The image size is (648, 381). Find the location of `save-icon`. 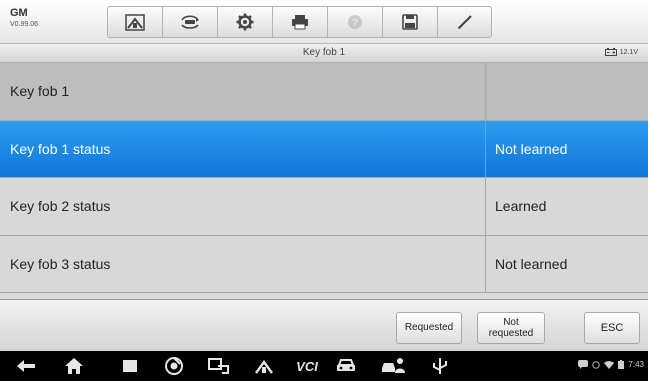

save-icon is located at coordinates (410, 22).